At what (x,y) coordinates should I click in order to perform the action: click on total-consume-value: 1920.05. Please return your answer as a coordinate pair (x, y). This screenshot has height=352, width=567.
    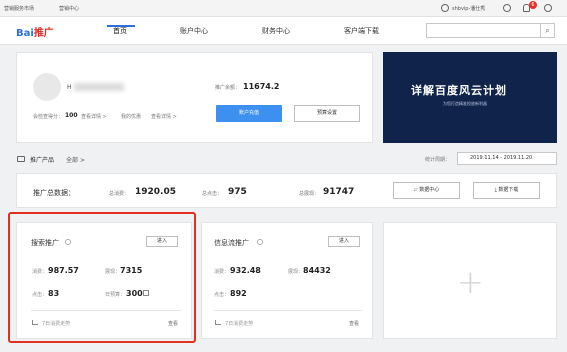
    Looking at the image, I should click on (155, 192).